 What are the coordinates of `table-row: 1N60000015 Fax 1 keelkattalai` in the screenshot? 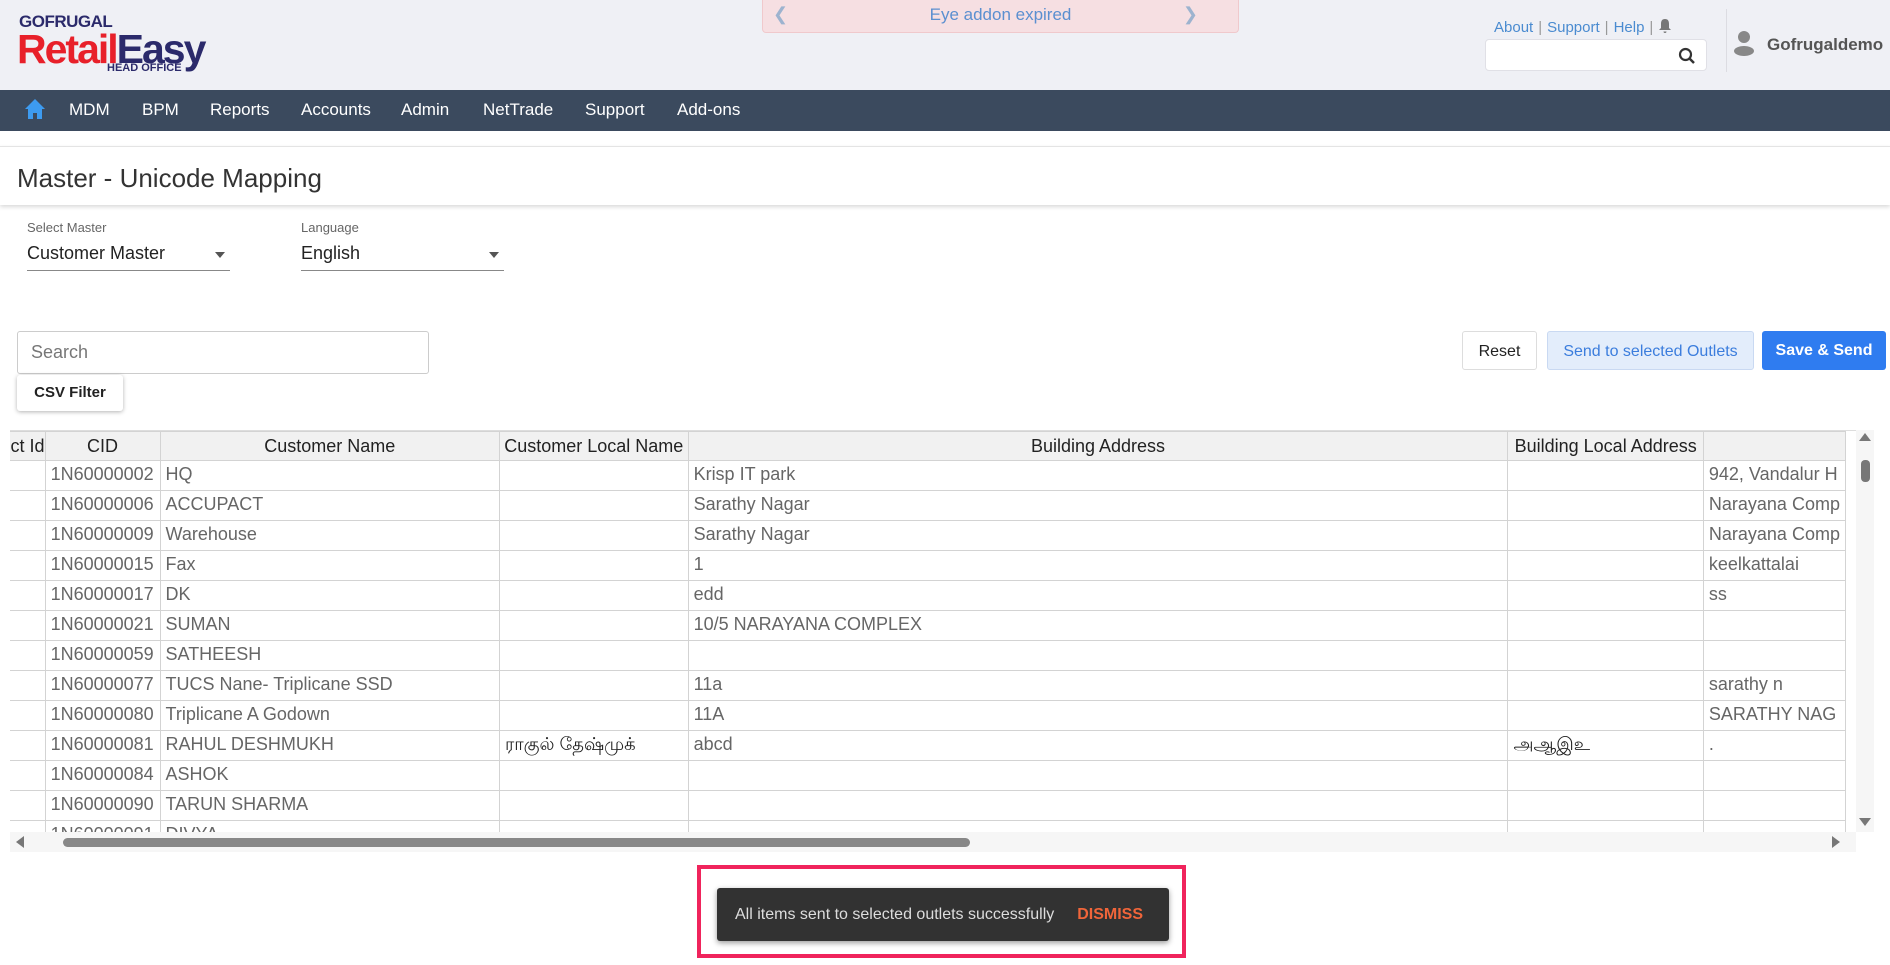 It's located at (928, 565).